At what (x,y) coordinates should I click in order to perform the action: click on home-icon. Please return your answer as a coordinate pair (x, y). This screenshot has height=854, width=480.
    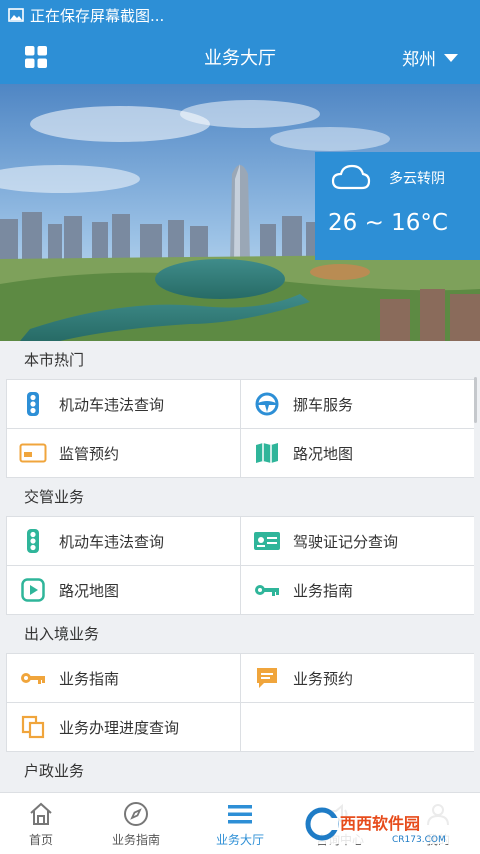
    Looking at the image, I should click on (41, 813).